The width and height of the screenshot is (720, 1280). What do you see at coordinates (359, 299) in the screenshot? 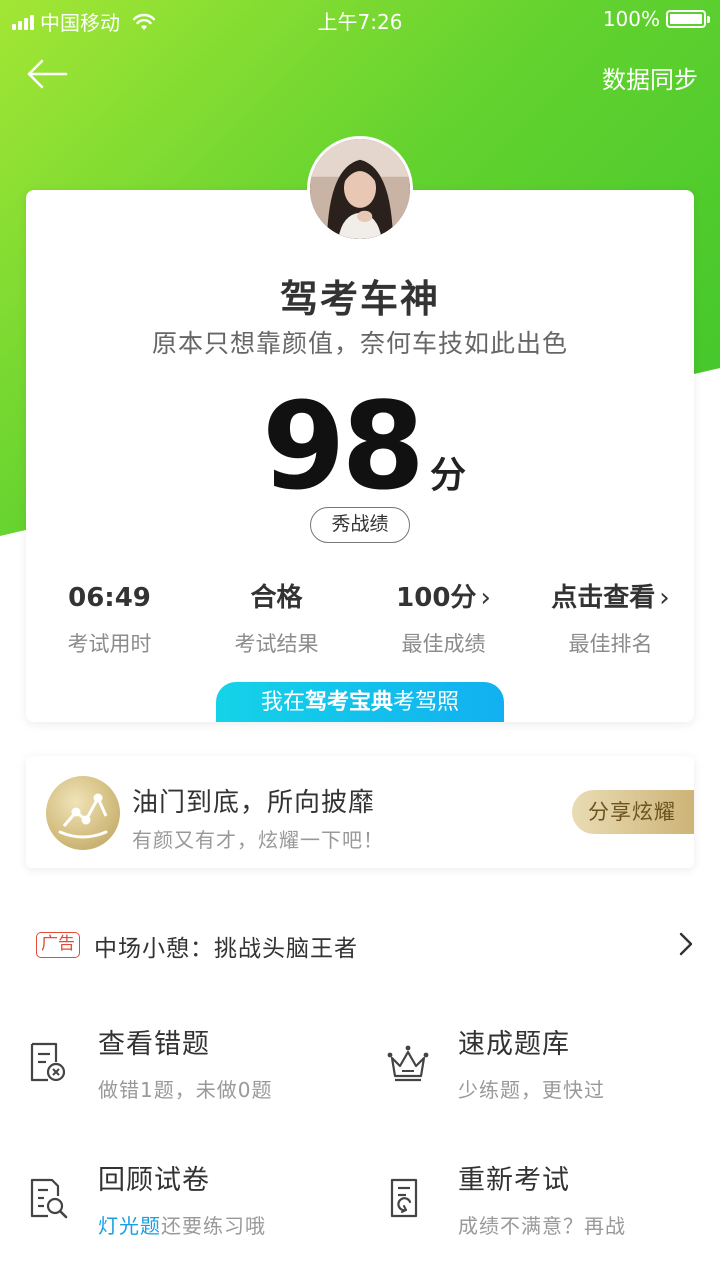
I see `achievement-title: 驾考车神` at bounding box center [359, 299].